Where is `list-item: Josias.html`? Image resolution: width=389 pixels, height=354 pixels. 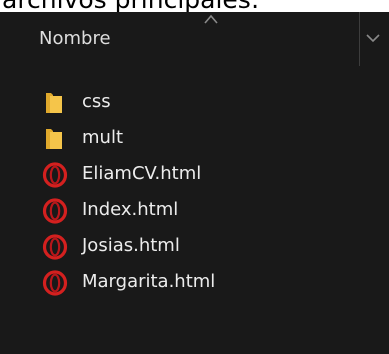 list-item: Josias.html is located at coordinates (180, 246).